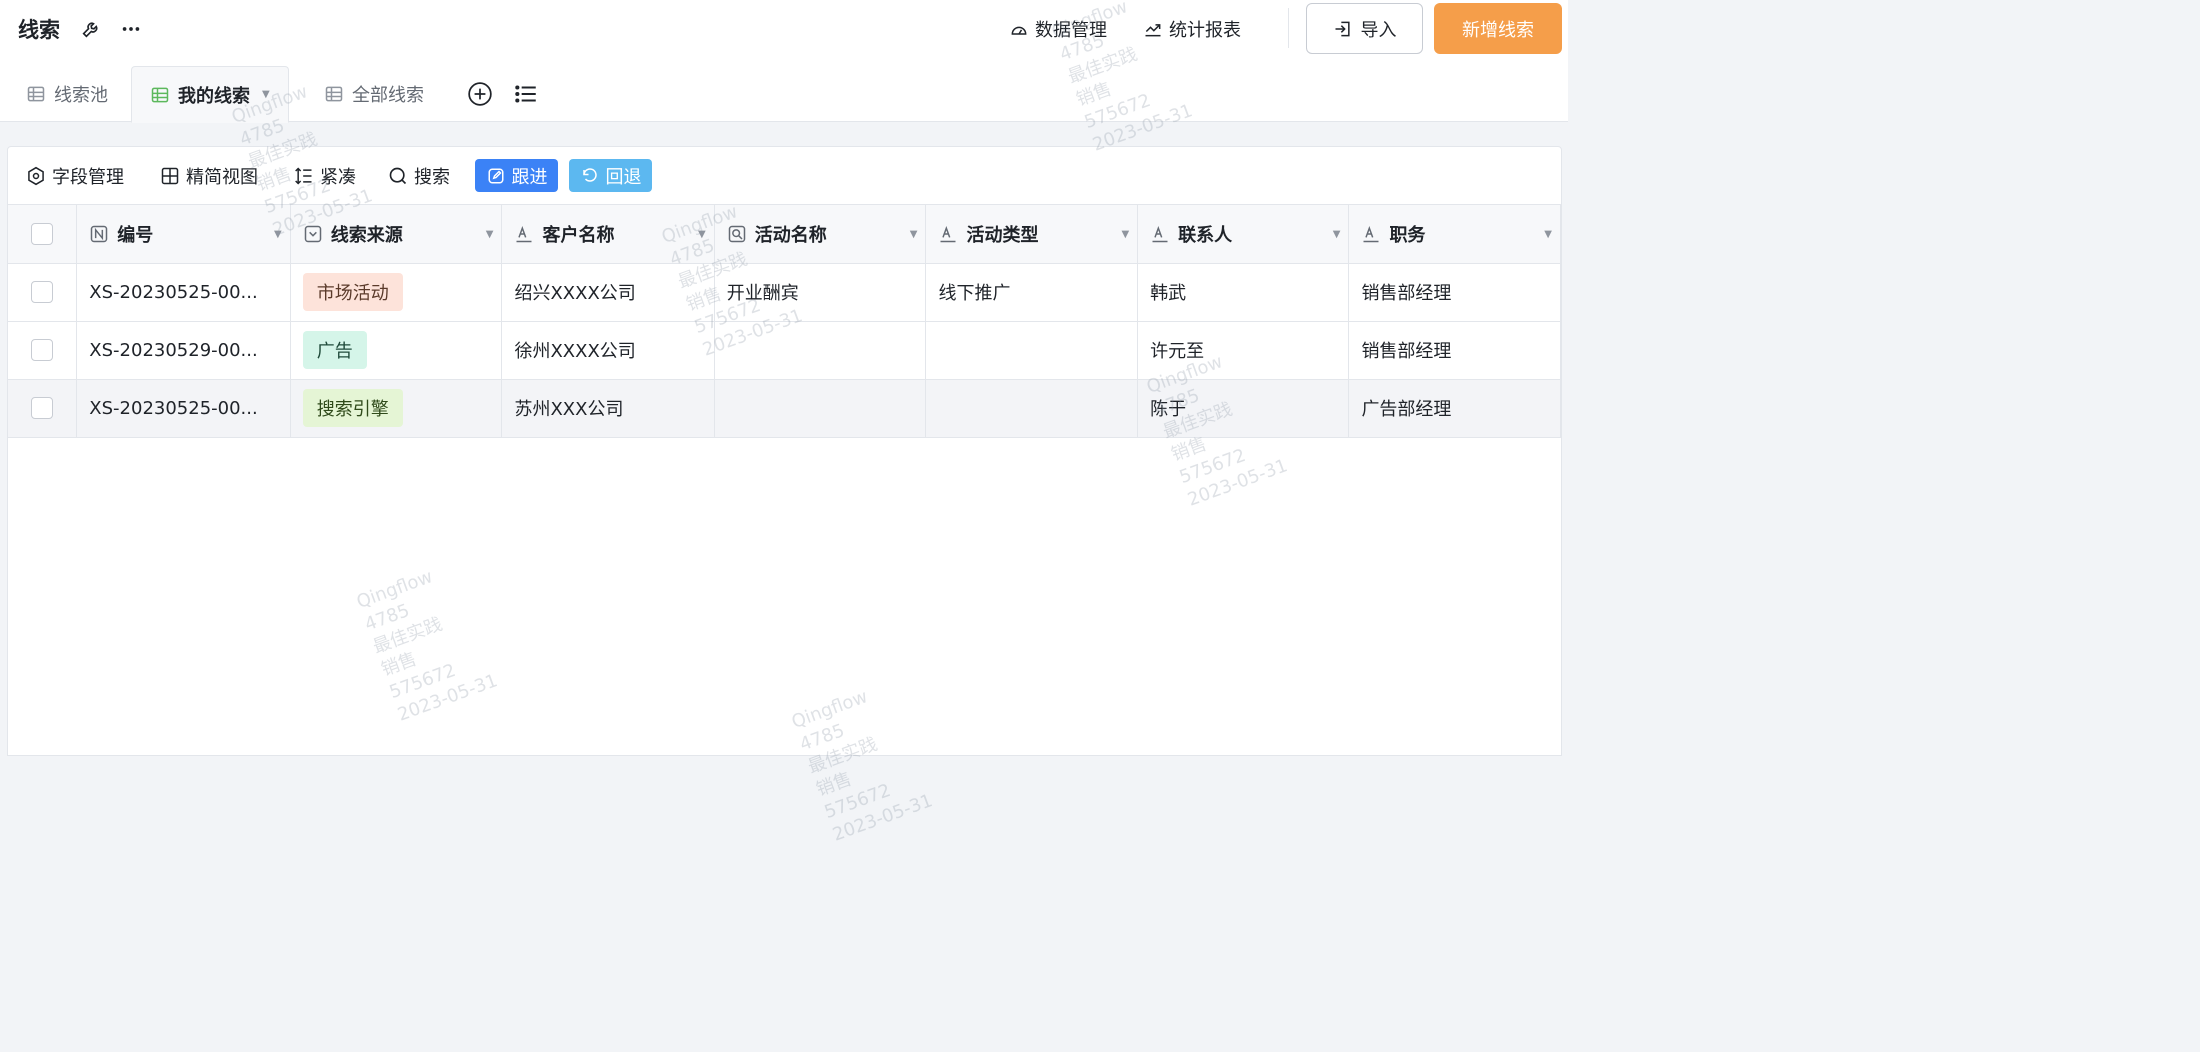 This screenshot has height=1052, width=2200. Describe the element at coordinates (396, 234) in the screenshot. I see `column-header-source: 线索来源 ▼` at that location.